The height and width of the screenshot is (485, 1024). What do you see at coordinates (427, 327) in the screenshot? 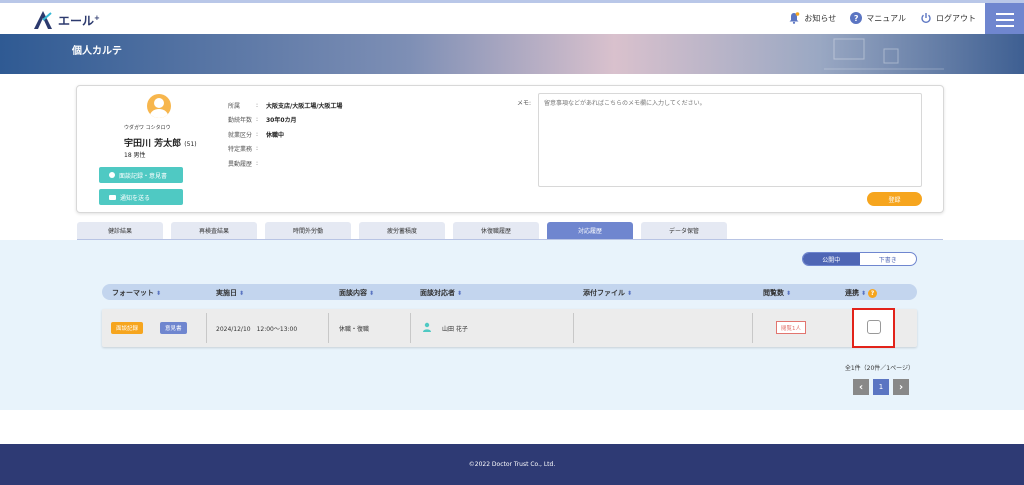
I see `person-icon` at bounding box center [427, 327].